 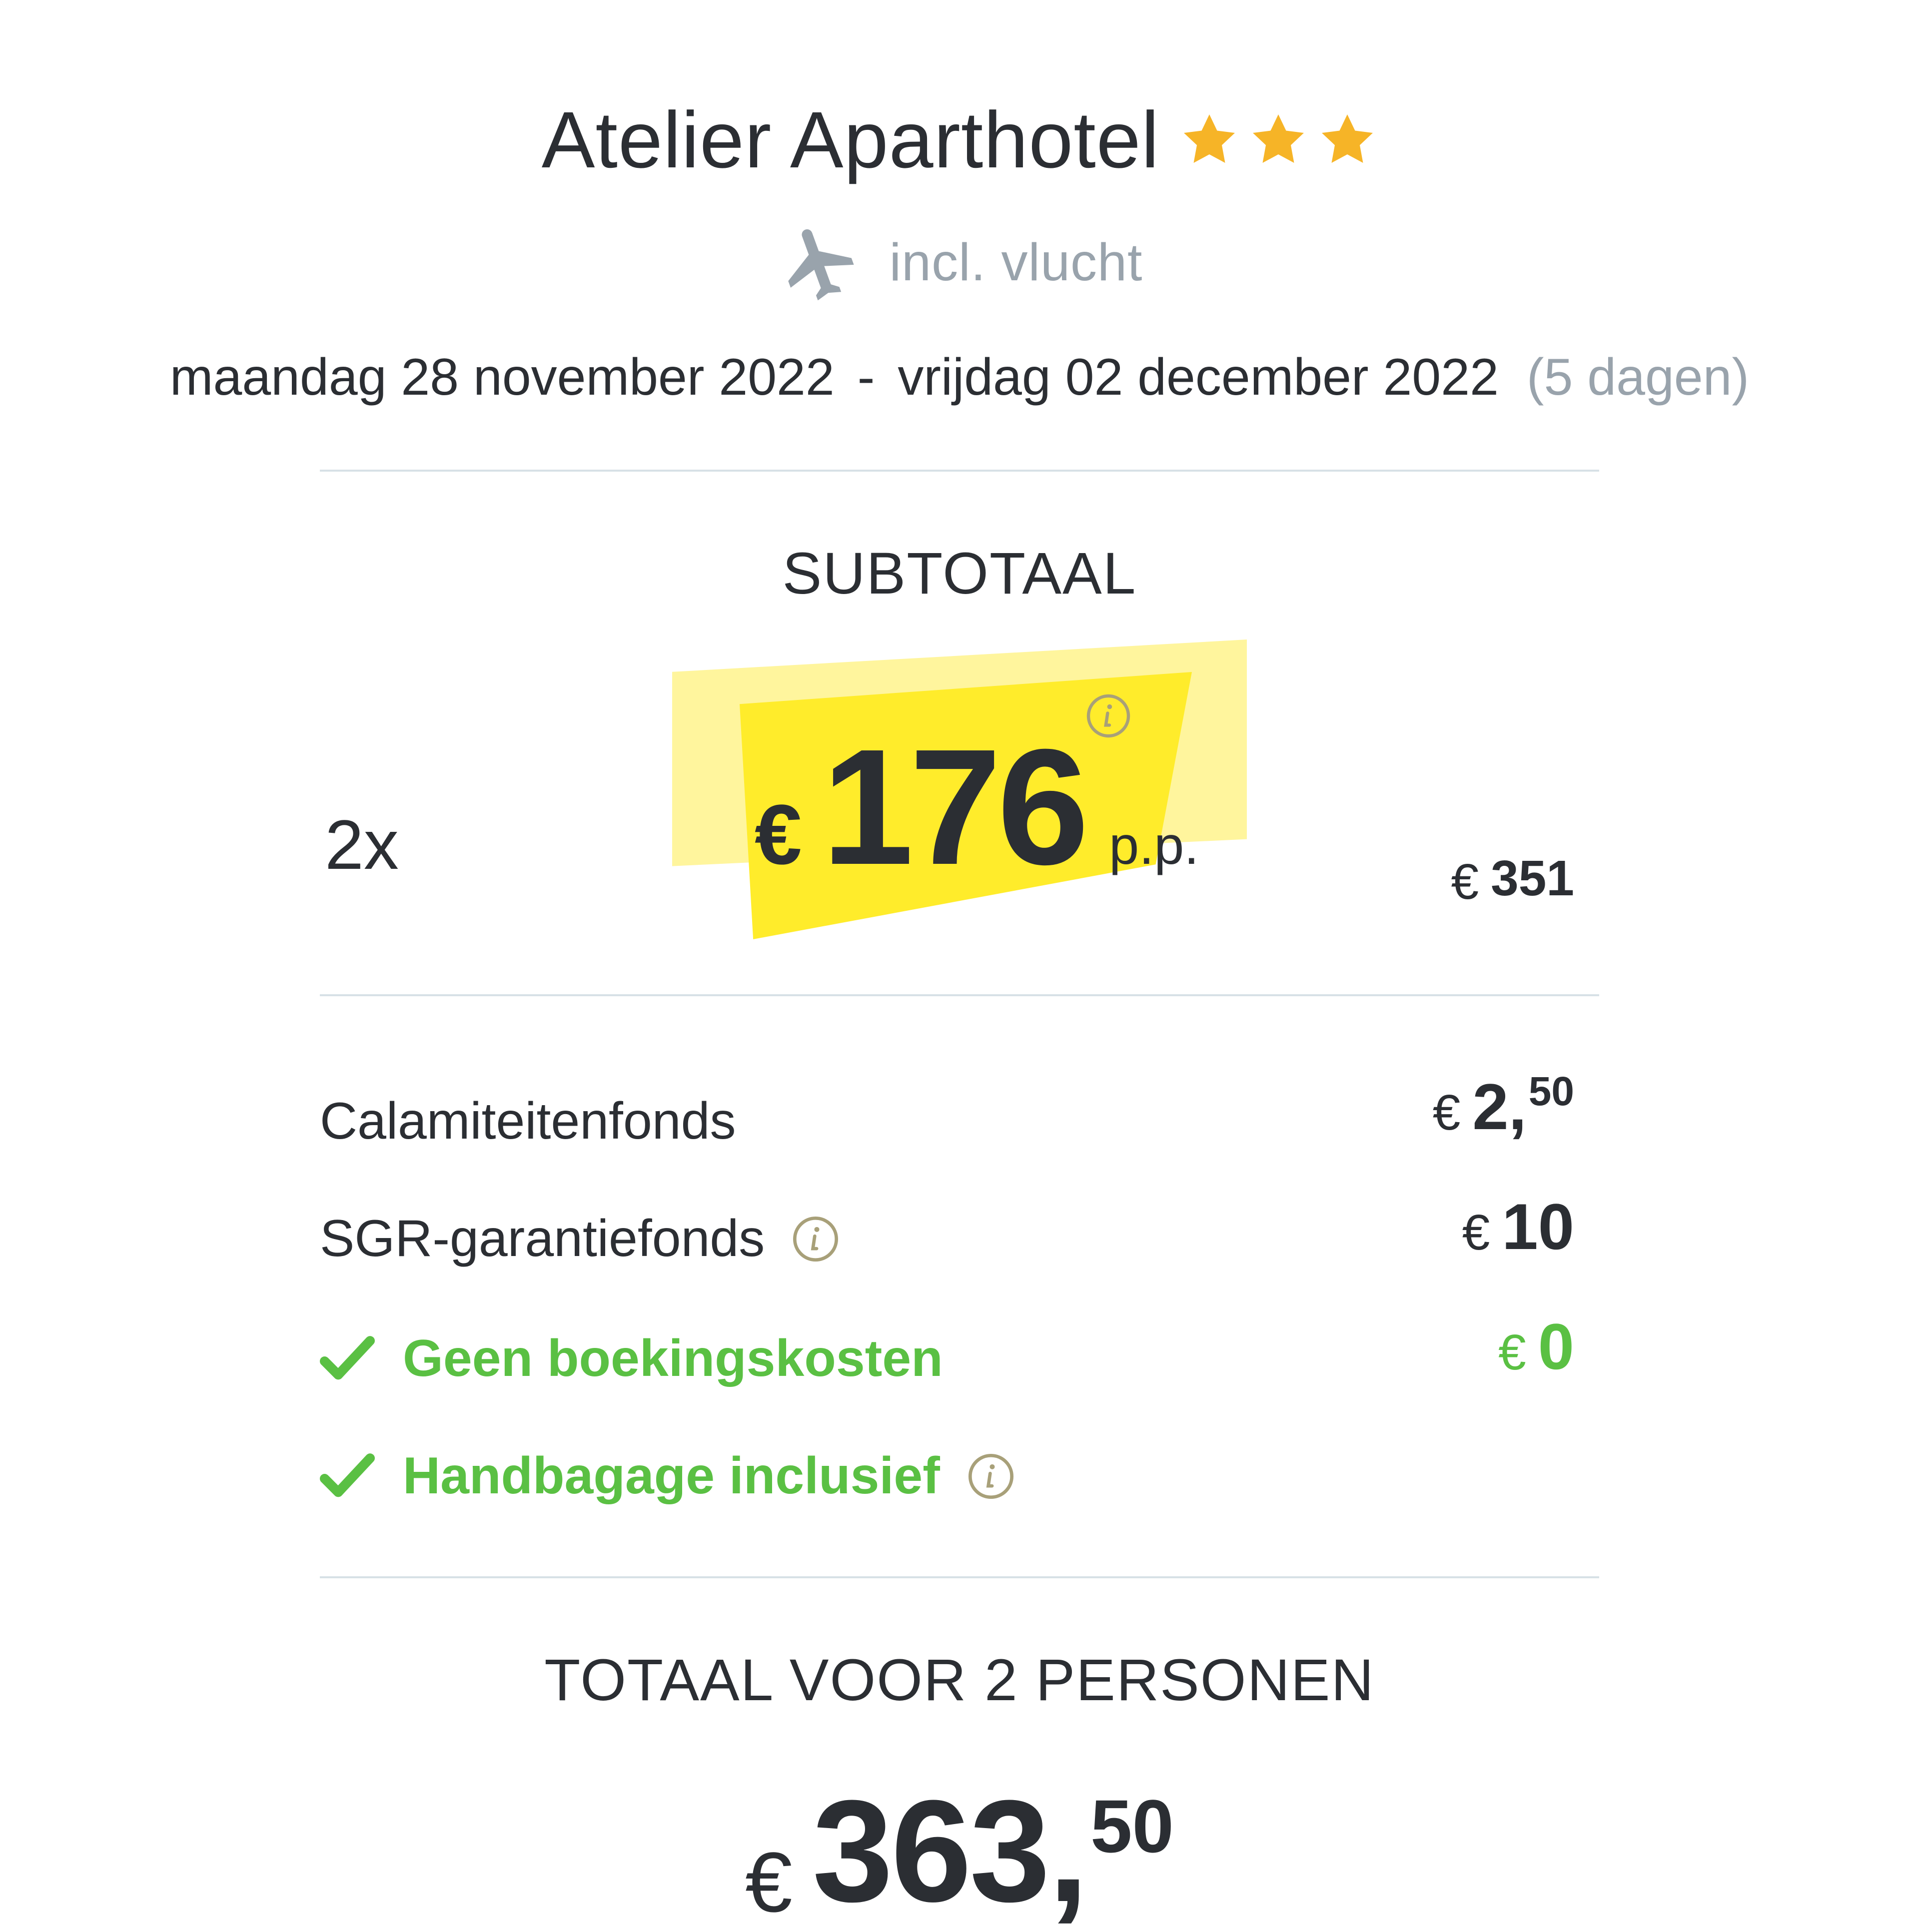 What do you see at coordinates (1108, 716) in the screenshot?
I see `price-info-icon` at bounding box center [1108, 716].